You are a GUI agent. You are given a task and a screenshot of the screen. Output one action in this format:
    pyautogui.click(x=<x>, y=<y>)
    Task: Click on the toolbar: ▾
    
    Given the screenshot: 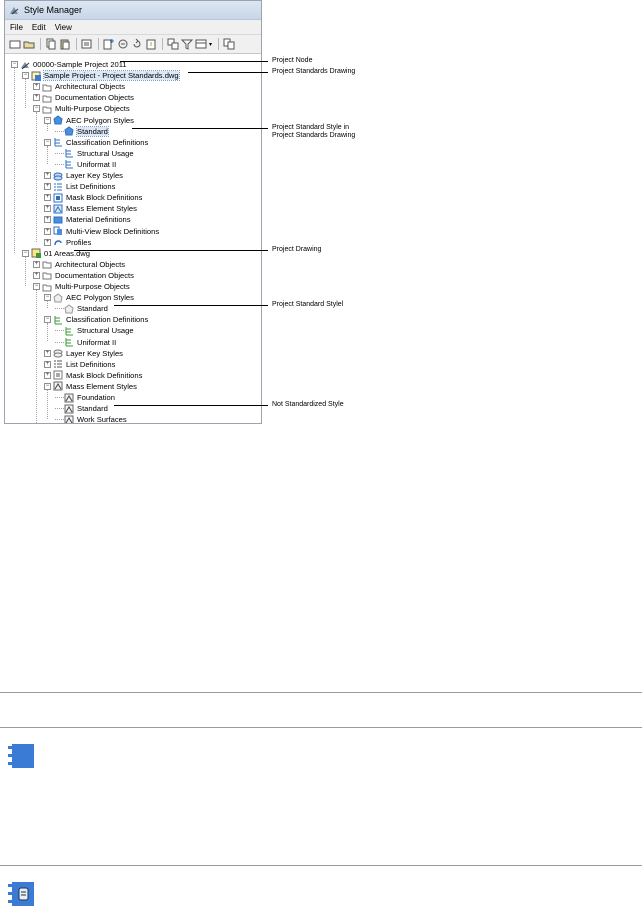 What is the action you would take?
    pyautogui.click(x=133, y=44)
    